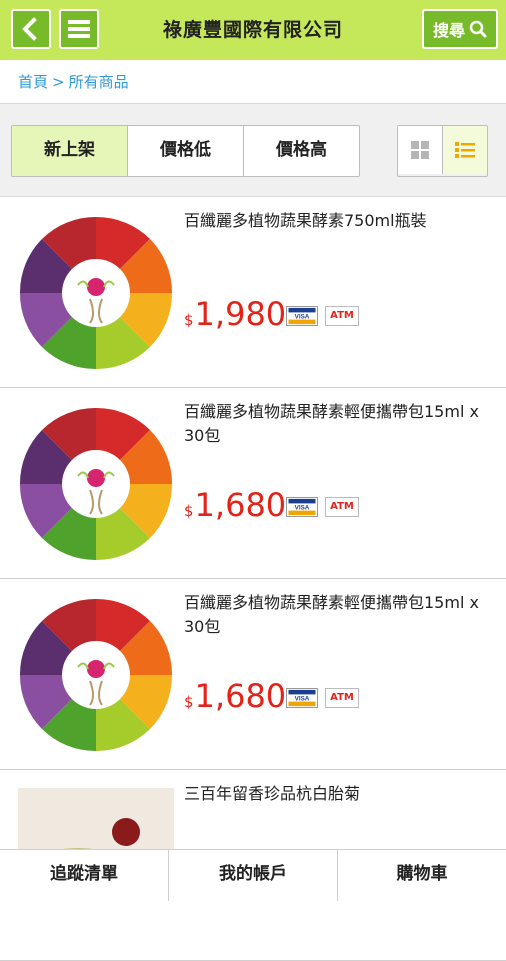 Image resolution: width=506 pixels, height=961 pixels. Describe the element at coordinates (33, 82) in the screenshot. I see `breadcrumb-home: 首頁` at that location.